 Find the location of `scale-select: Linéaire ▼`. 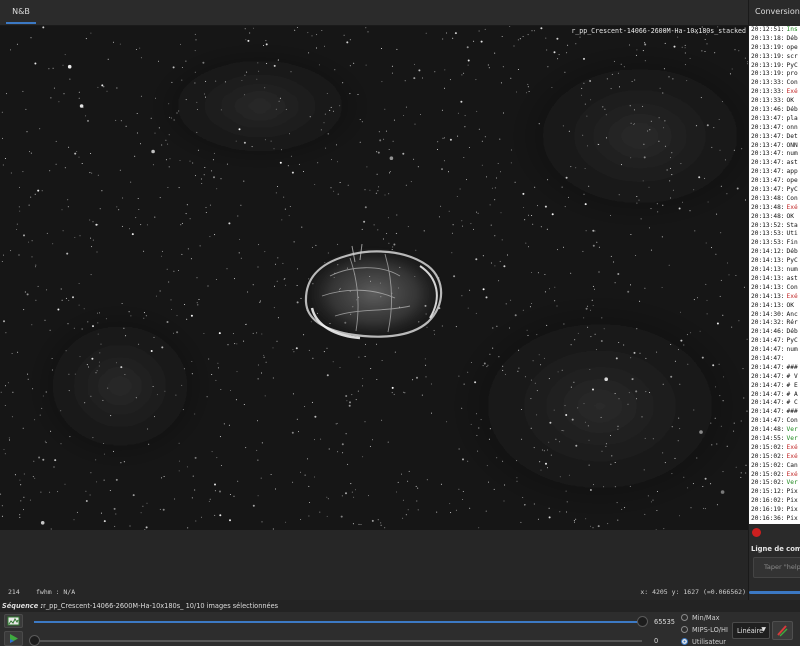

scale-select: Linéaire ▼ is located at coordinates (751, 630).